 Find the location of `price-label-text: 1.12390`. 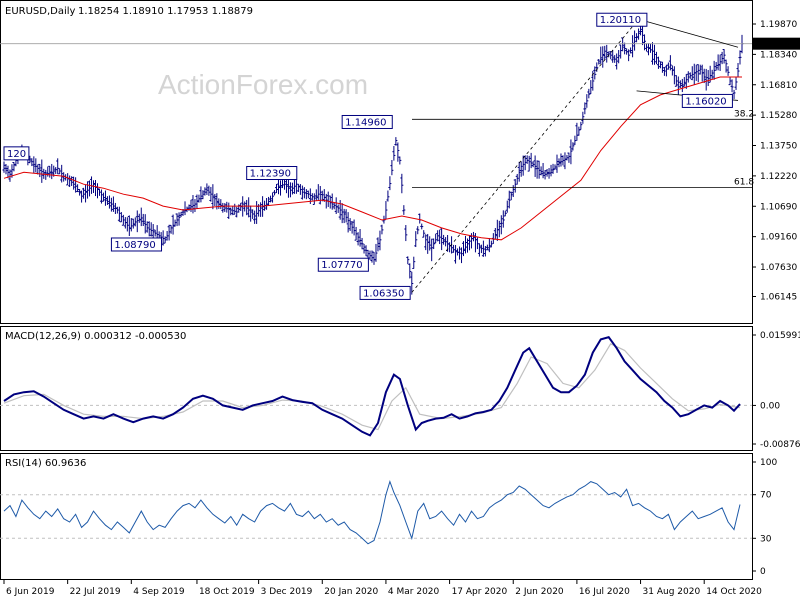

price-label-text: 1.12390 is located at coordinates (270, 174).